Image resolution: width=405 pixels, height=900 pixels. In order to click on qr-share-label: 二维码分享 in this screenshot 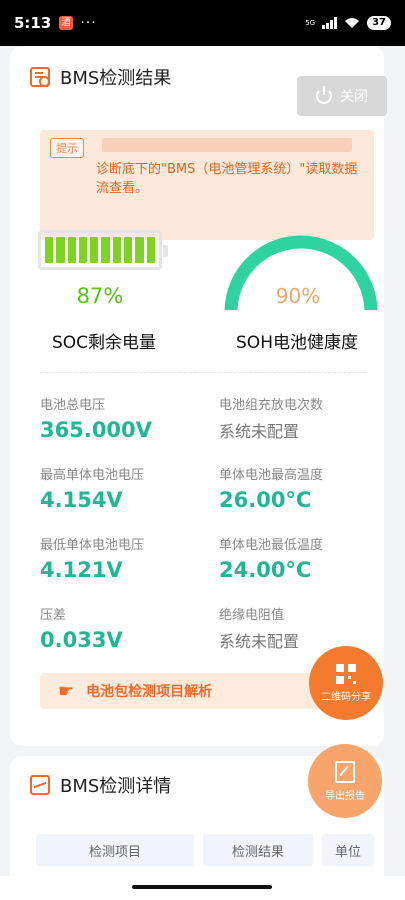, I will do `click(346, 697)`.